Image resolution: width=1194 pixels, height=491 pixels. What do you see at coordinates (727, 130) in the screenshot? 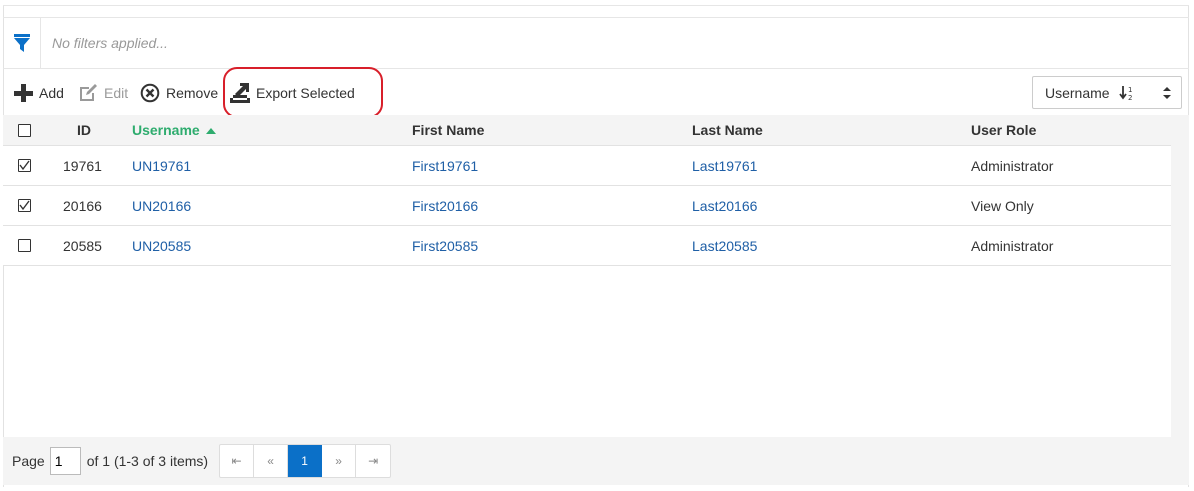
I see `column-header-last-name: Last Name` at bounding box center [727, 130].